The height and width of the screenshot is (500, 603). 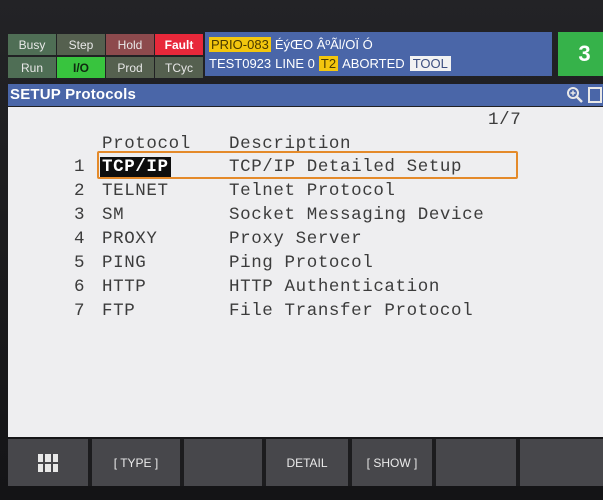 I want to click on menu-key, so click(x=48, y=462).